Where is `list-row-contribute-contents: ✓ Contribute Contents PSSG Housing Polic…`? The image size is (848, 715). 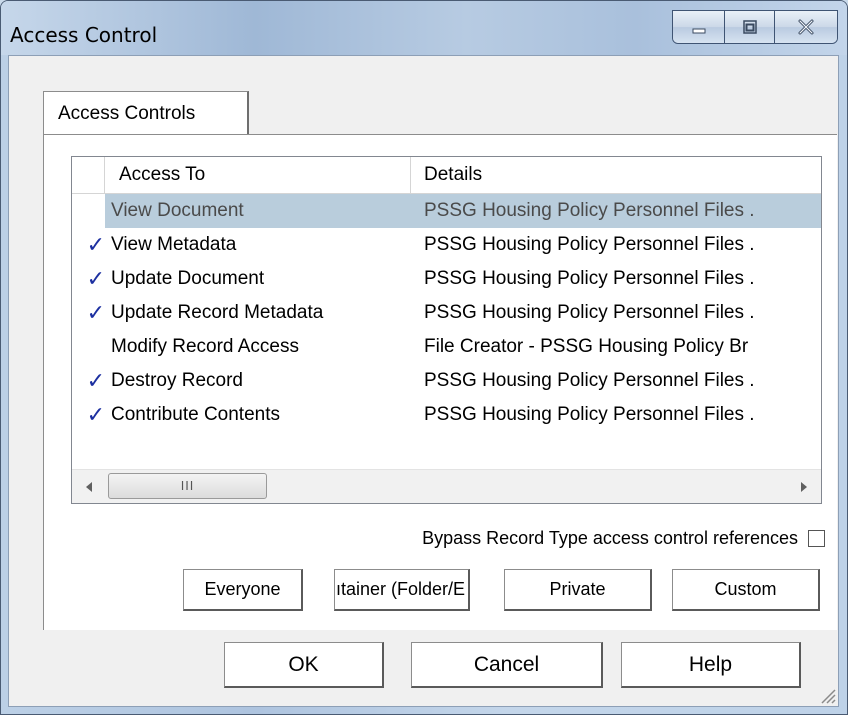 list-row-contribute-contents: ✓ Contribute Contents PSSG Housing Polic… is located at coordinates (446, 415).